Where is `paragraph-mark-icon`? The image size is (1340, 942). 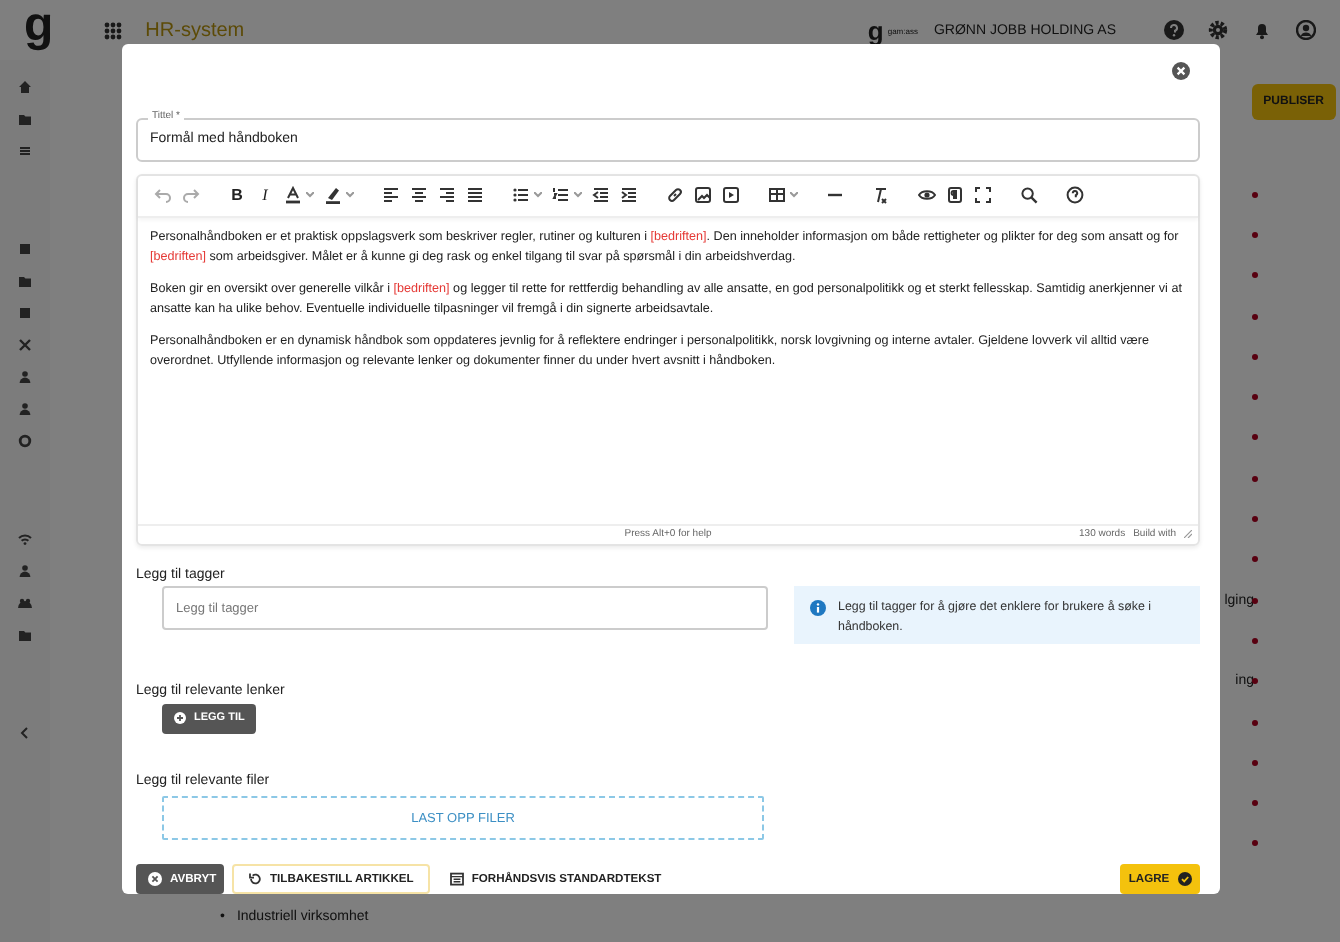
paragraph-mark-icon is located at coordinates (955, 195).